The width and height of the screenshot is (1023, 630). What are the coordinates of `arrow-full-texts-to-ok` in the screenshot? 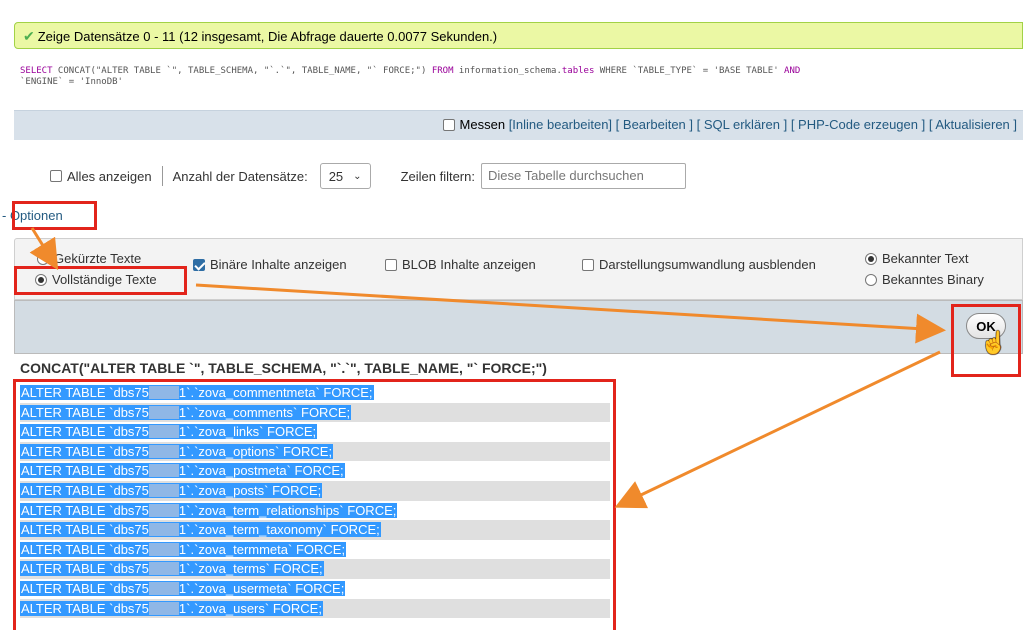 It's located at (570, 313).